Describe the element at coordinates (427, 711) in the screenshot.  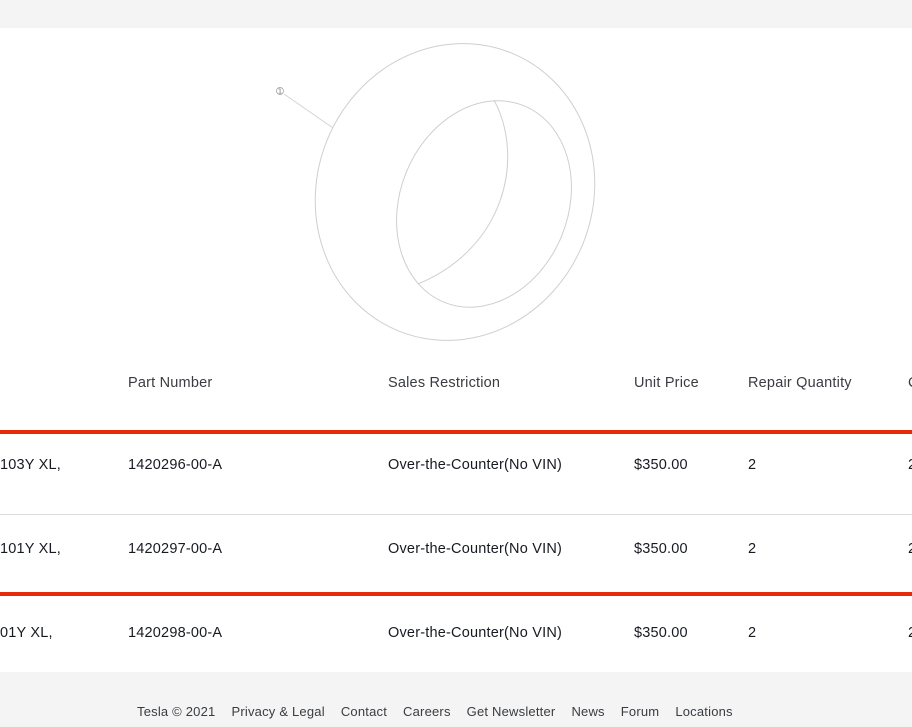
I see `footer-link-careers: Careers` at that location.